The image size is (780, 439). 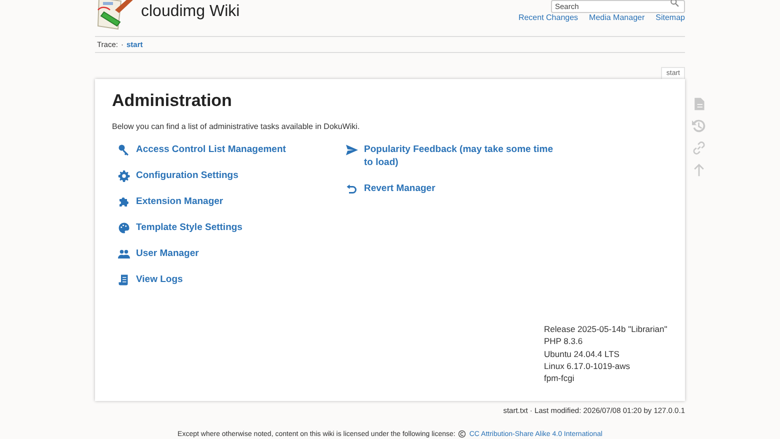 What do you see at coordinates (124, 254) in the screenshot?
I see `users-icon` at bounding box center [124, 254].